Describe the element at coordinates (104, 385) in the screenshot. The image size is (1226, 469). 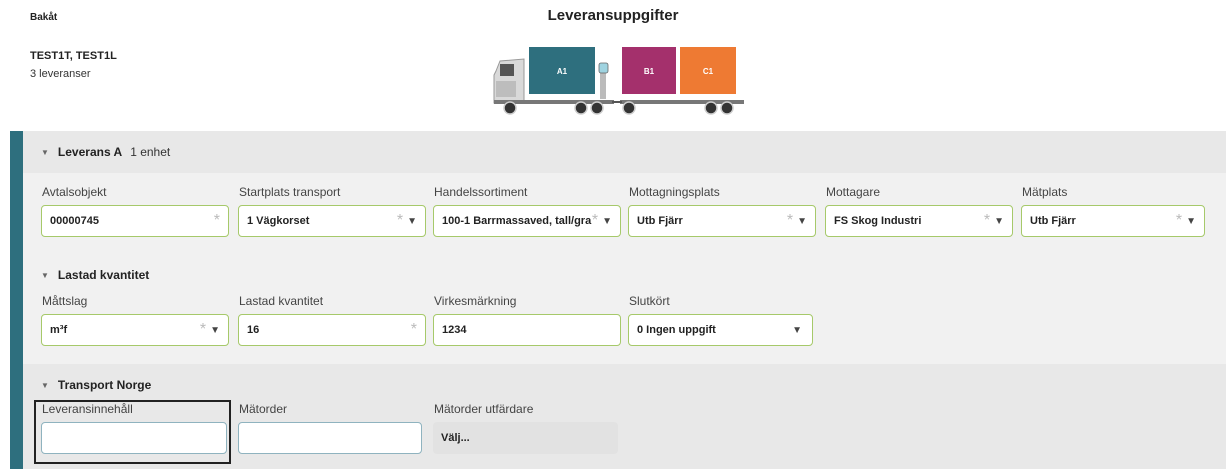
I see `section-title: Transport Norge` at that location.